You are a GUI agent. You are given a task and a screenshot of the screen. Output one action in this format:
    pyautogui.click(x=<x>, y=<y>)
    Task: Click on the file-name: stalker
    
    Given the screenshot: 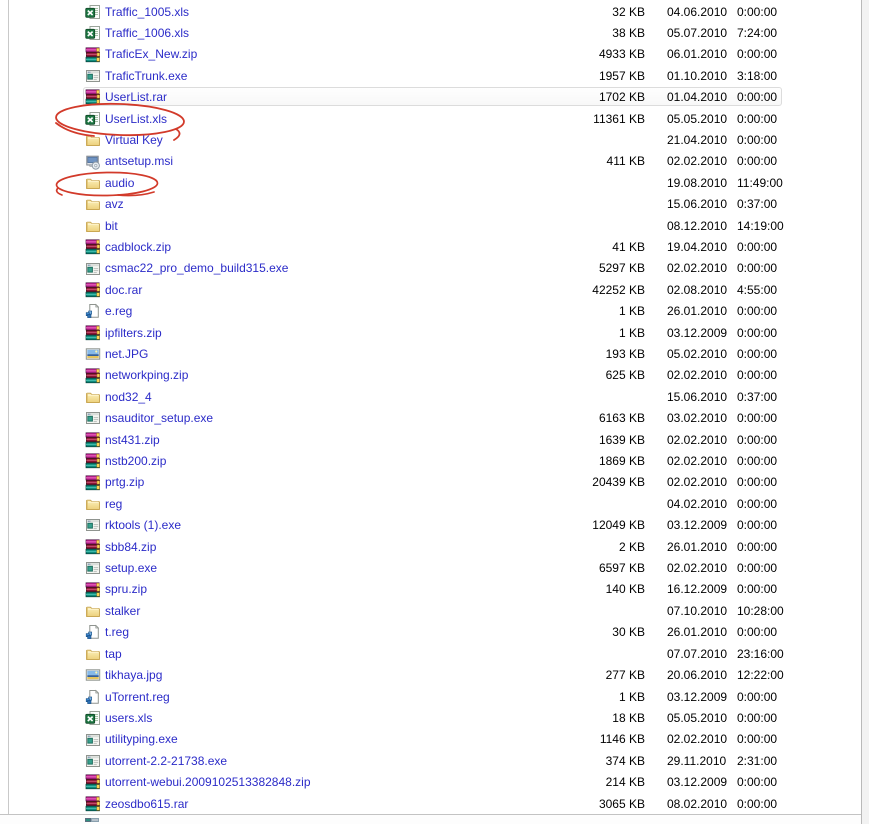 What is the action you would take?
    pyautogui.click(x=122, y=611)
    